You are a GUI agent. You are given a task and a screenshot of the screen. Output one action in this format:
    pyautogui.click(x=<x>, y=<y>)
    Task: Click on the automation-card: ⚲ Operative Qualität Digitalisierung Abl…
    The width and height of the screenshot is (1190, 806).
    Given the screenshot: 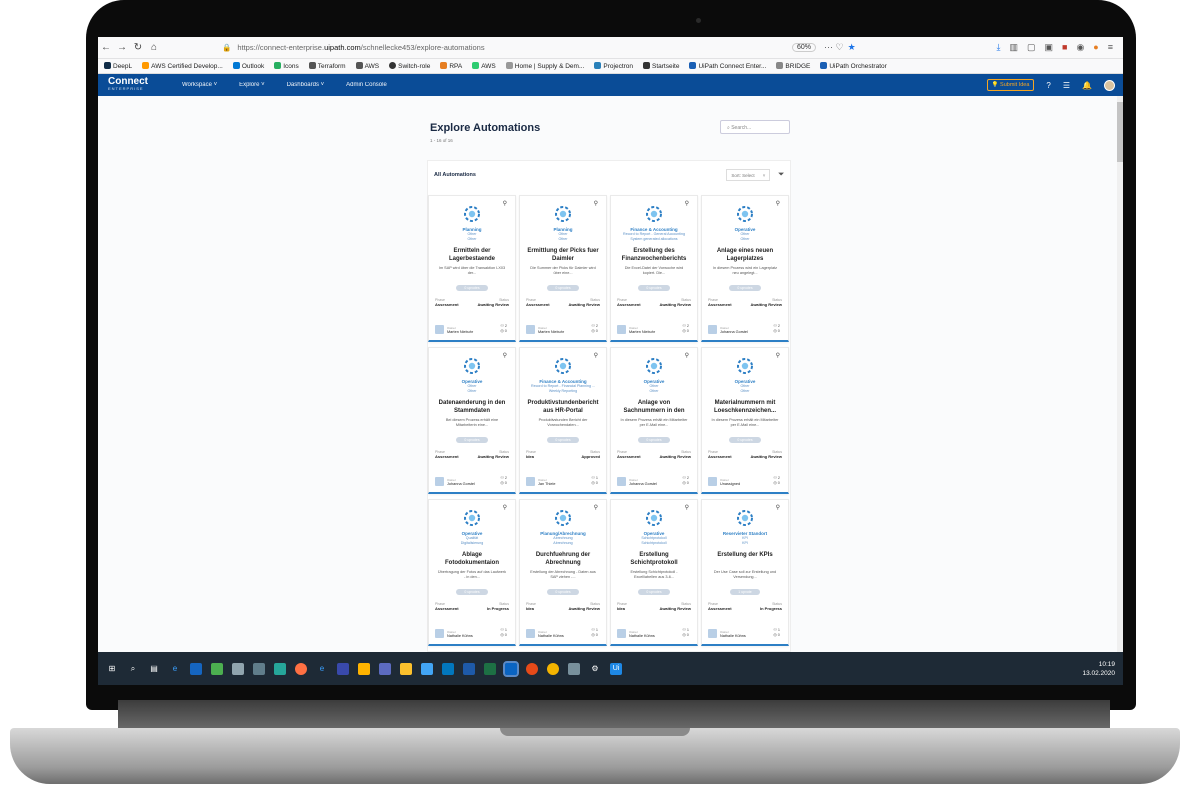 What is the action you would take?
    pyautogui.click(x=472, y=572)
    